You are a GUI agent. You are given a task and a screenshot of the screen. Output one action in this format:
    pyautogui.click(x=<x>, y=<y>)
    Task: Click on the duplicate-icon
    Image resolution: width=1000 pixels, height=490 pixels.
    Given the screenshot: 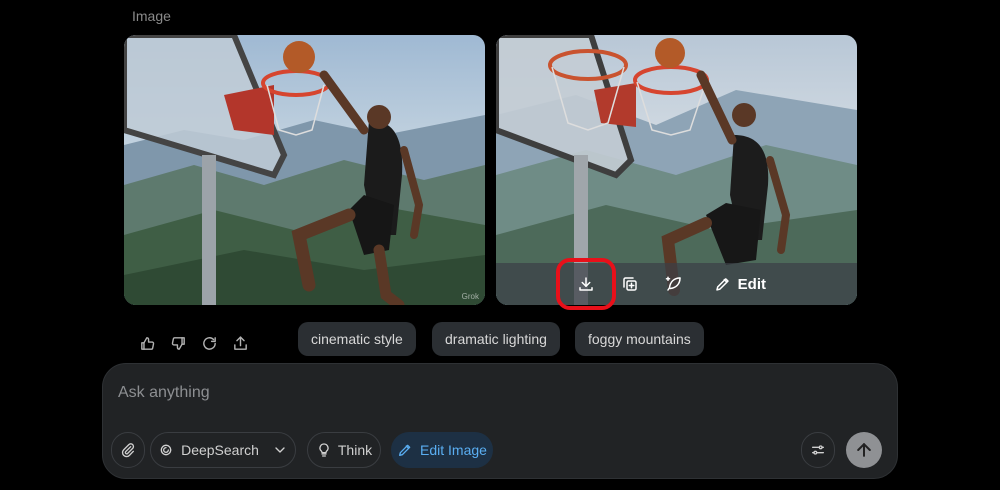 What is the action you would take?
    pyautogui.click(x=630, y=284)
    